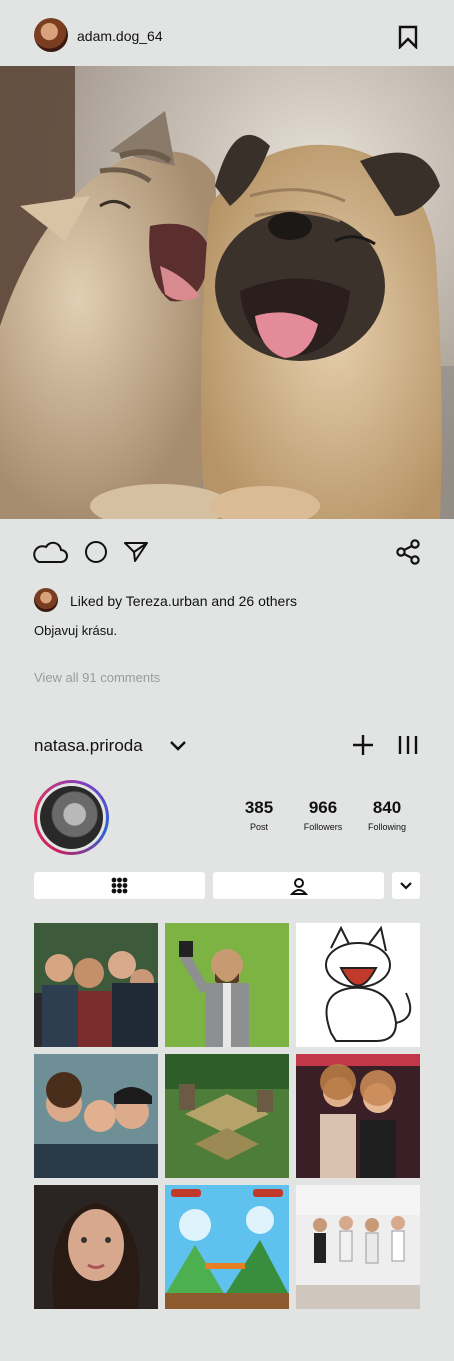 The height and width of the screenshot is (1361, 454). I want to click on share-icon, so click(408, 552).